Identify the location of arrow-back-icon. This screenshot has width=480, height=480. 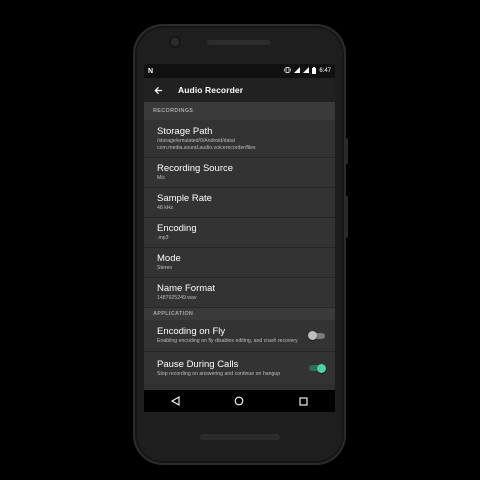
(158, 90).